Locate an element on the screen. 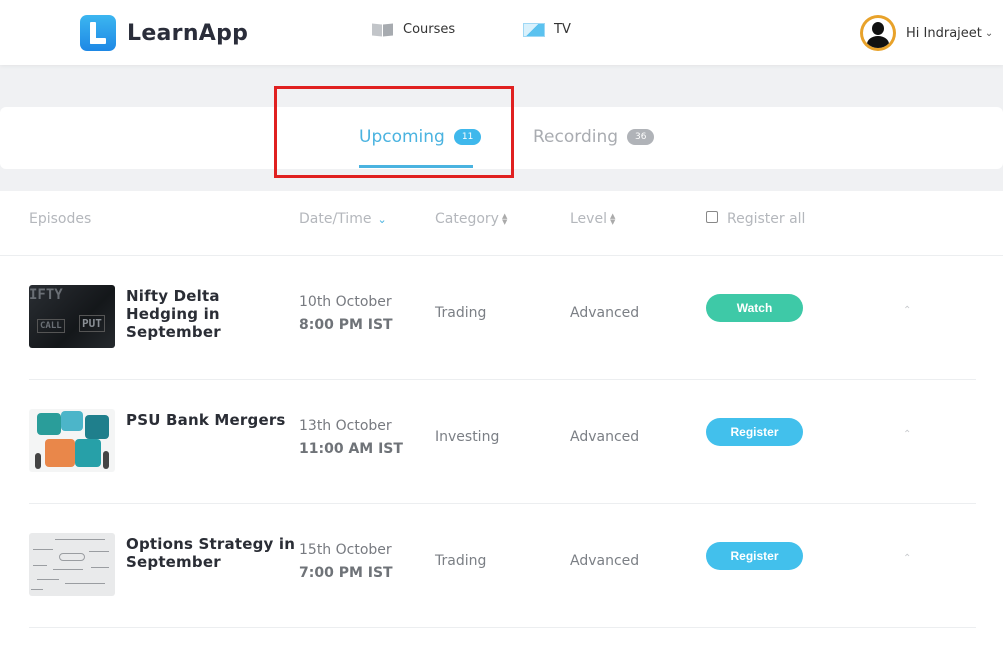  register-all-toggle: Register all is located at coordinates (755, 219).